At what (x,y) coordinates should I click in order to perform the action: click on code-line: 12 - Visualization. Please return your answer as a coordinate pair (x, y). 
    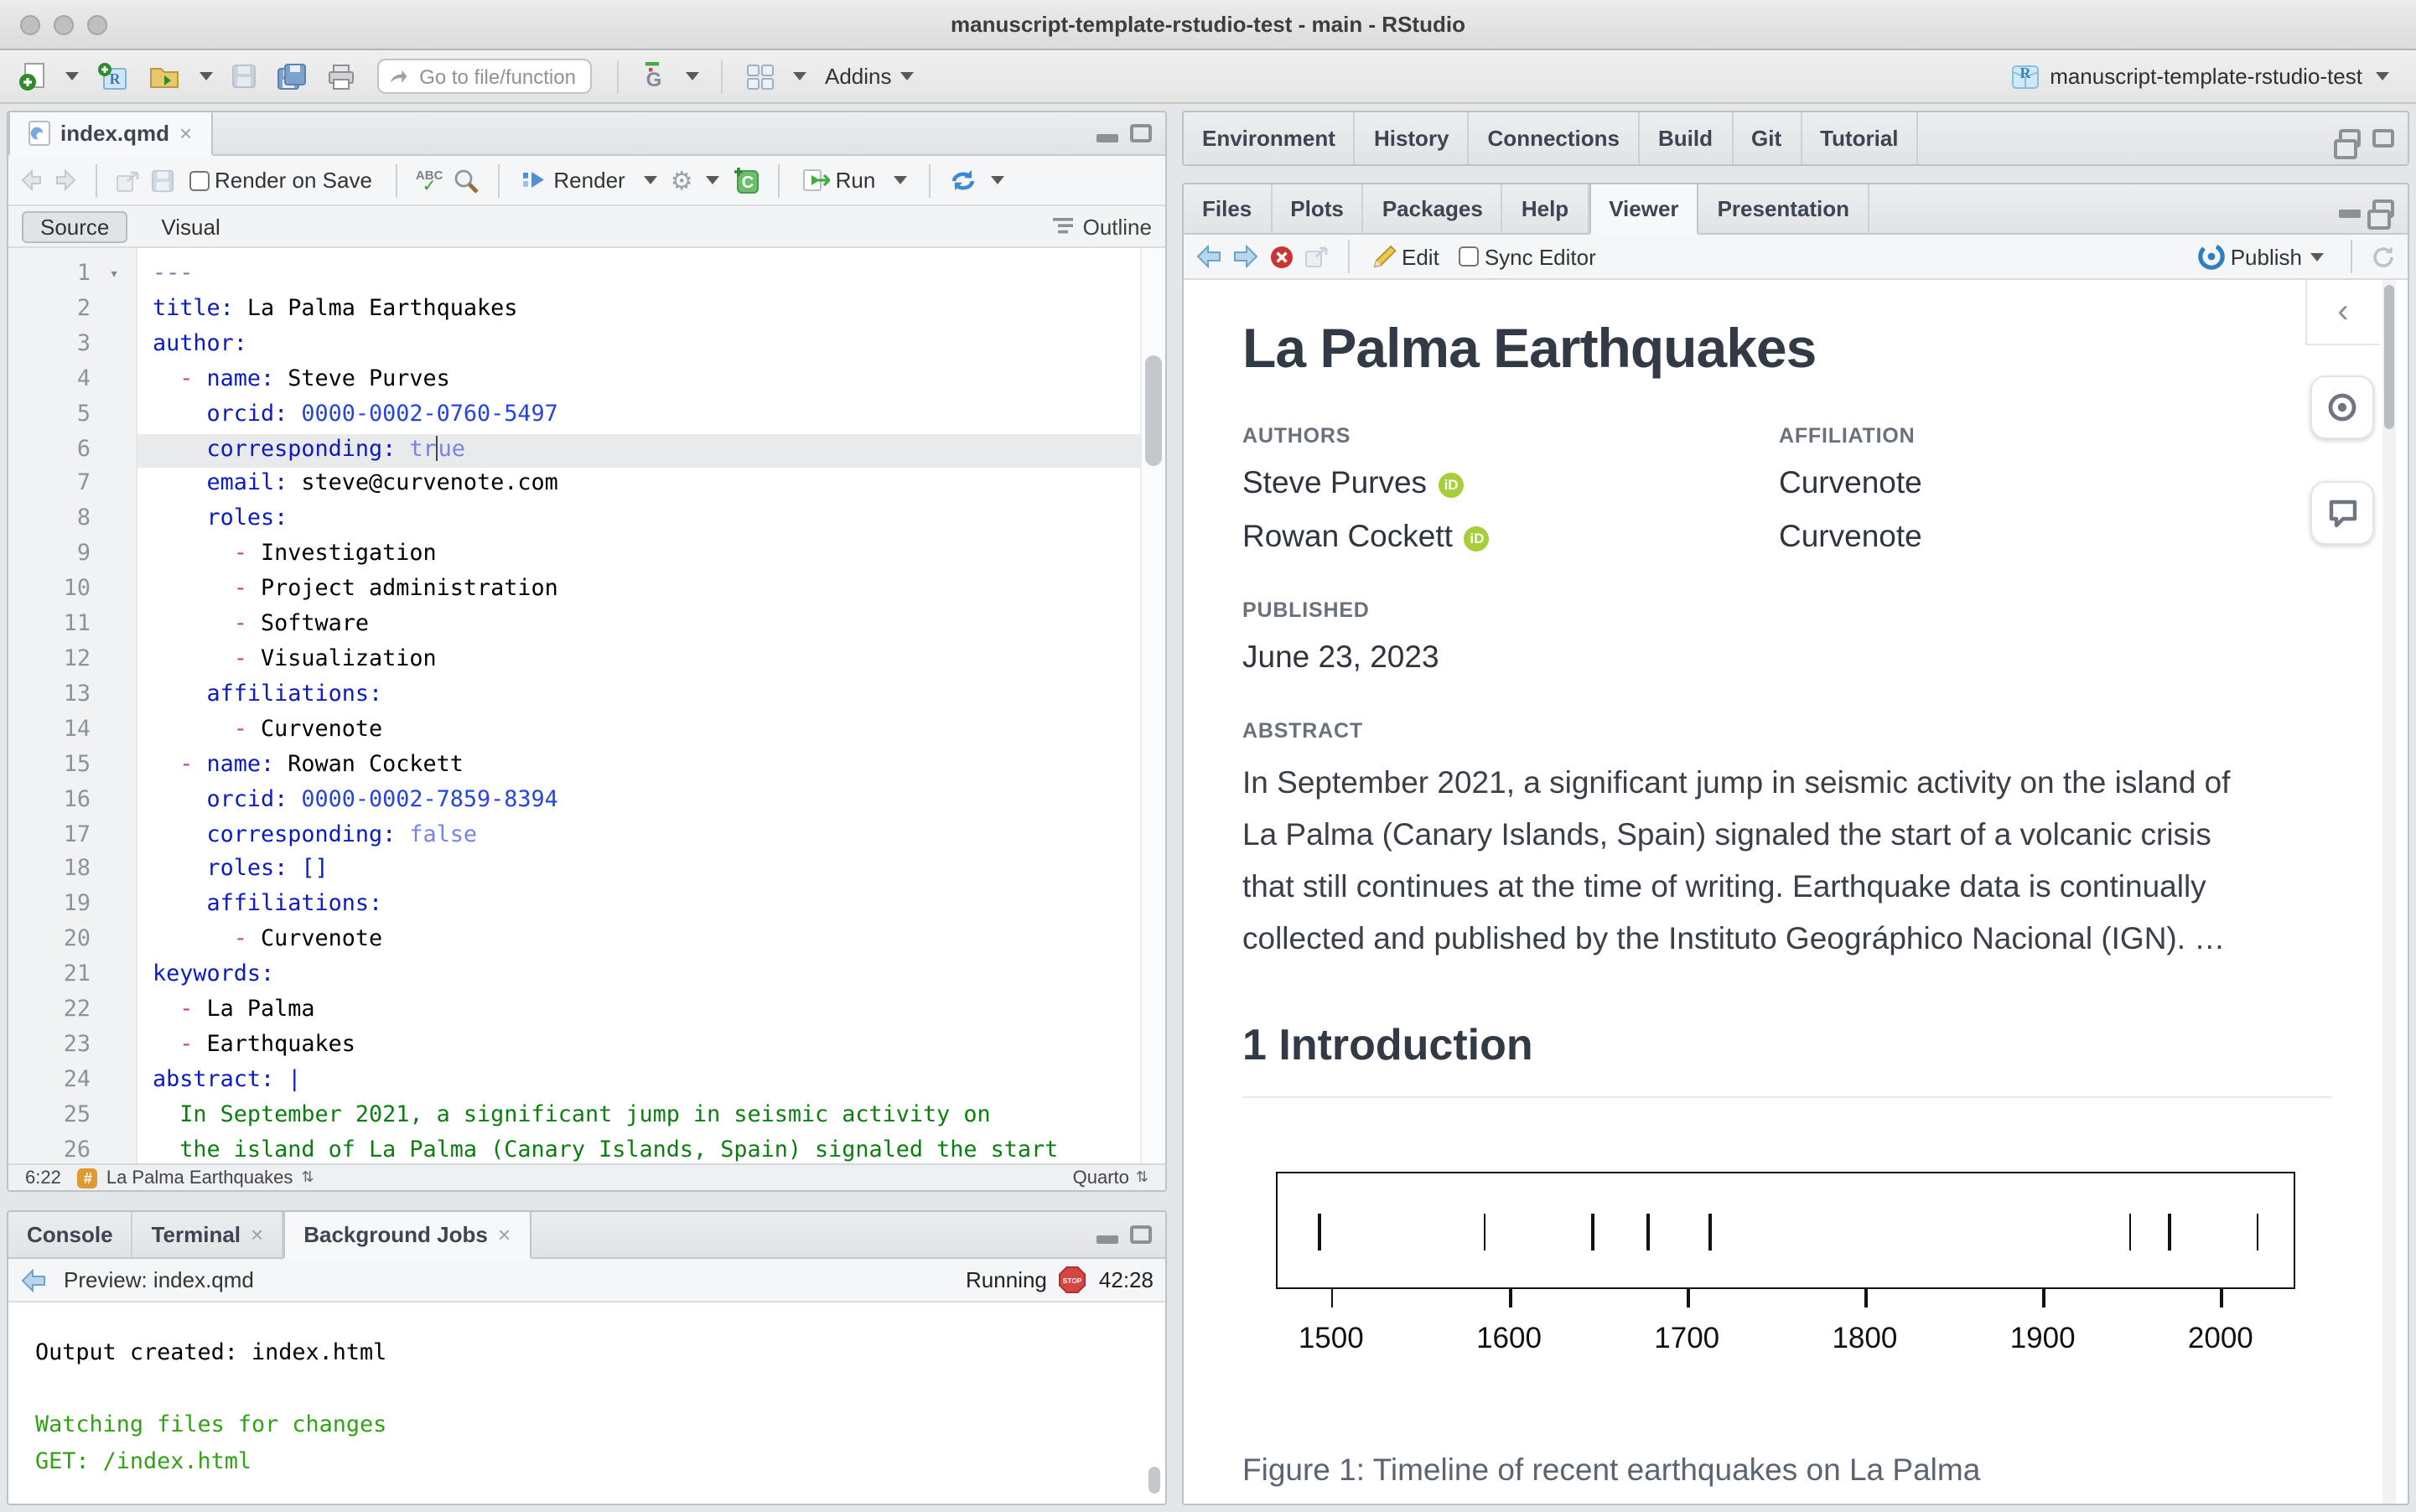
    Looking at the image, I should click on (574, 661).